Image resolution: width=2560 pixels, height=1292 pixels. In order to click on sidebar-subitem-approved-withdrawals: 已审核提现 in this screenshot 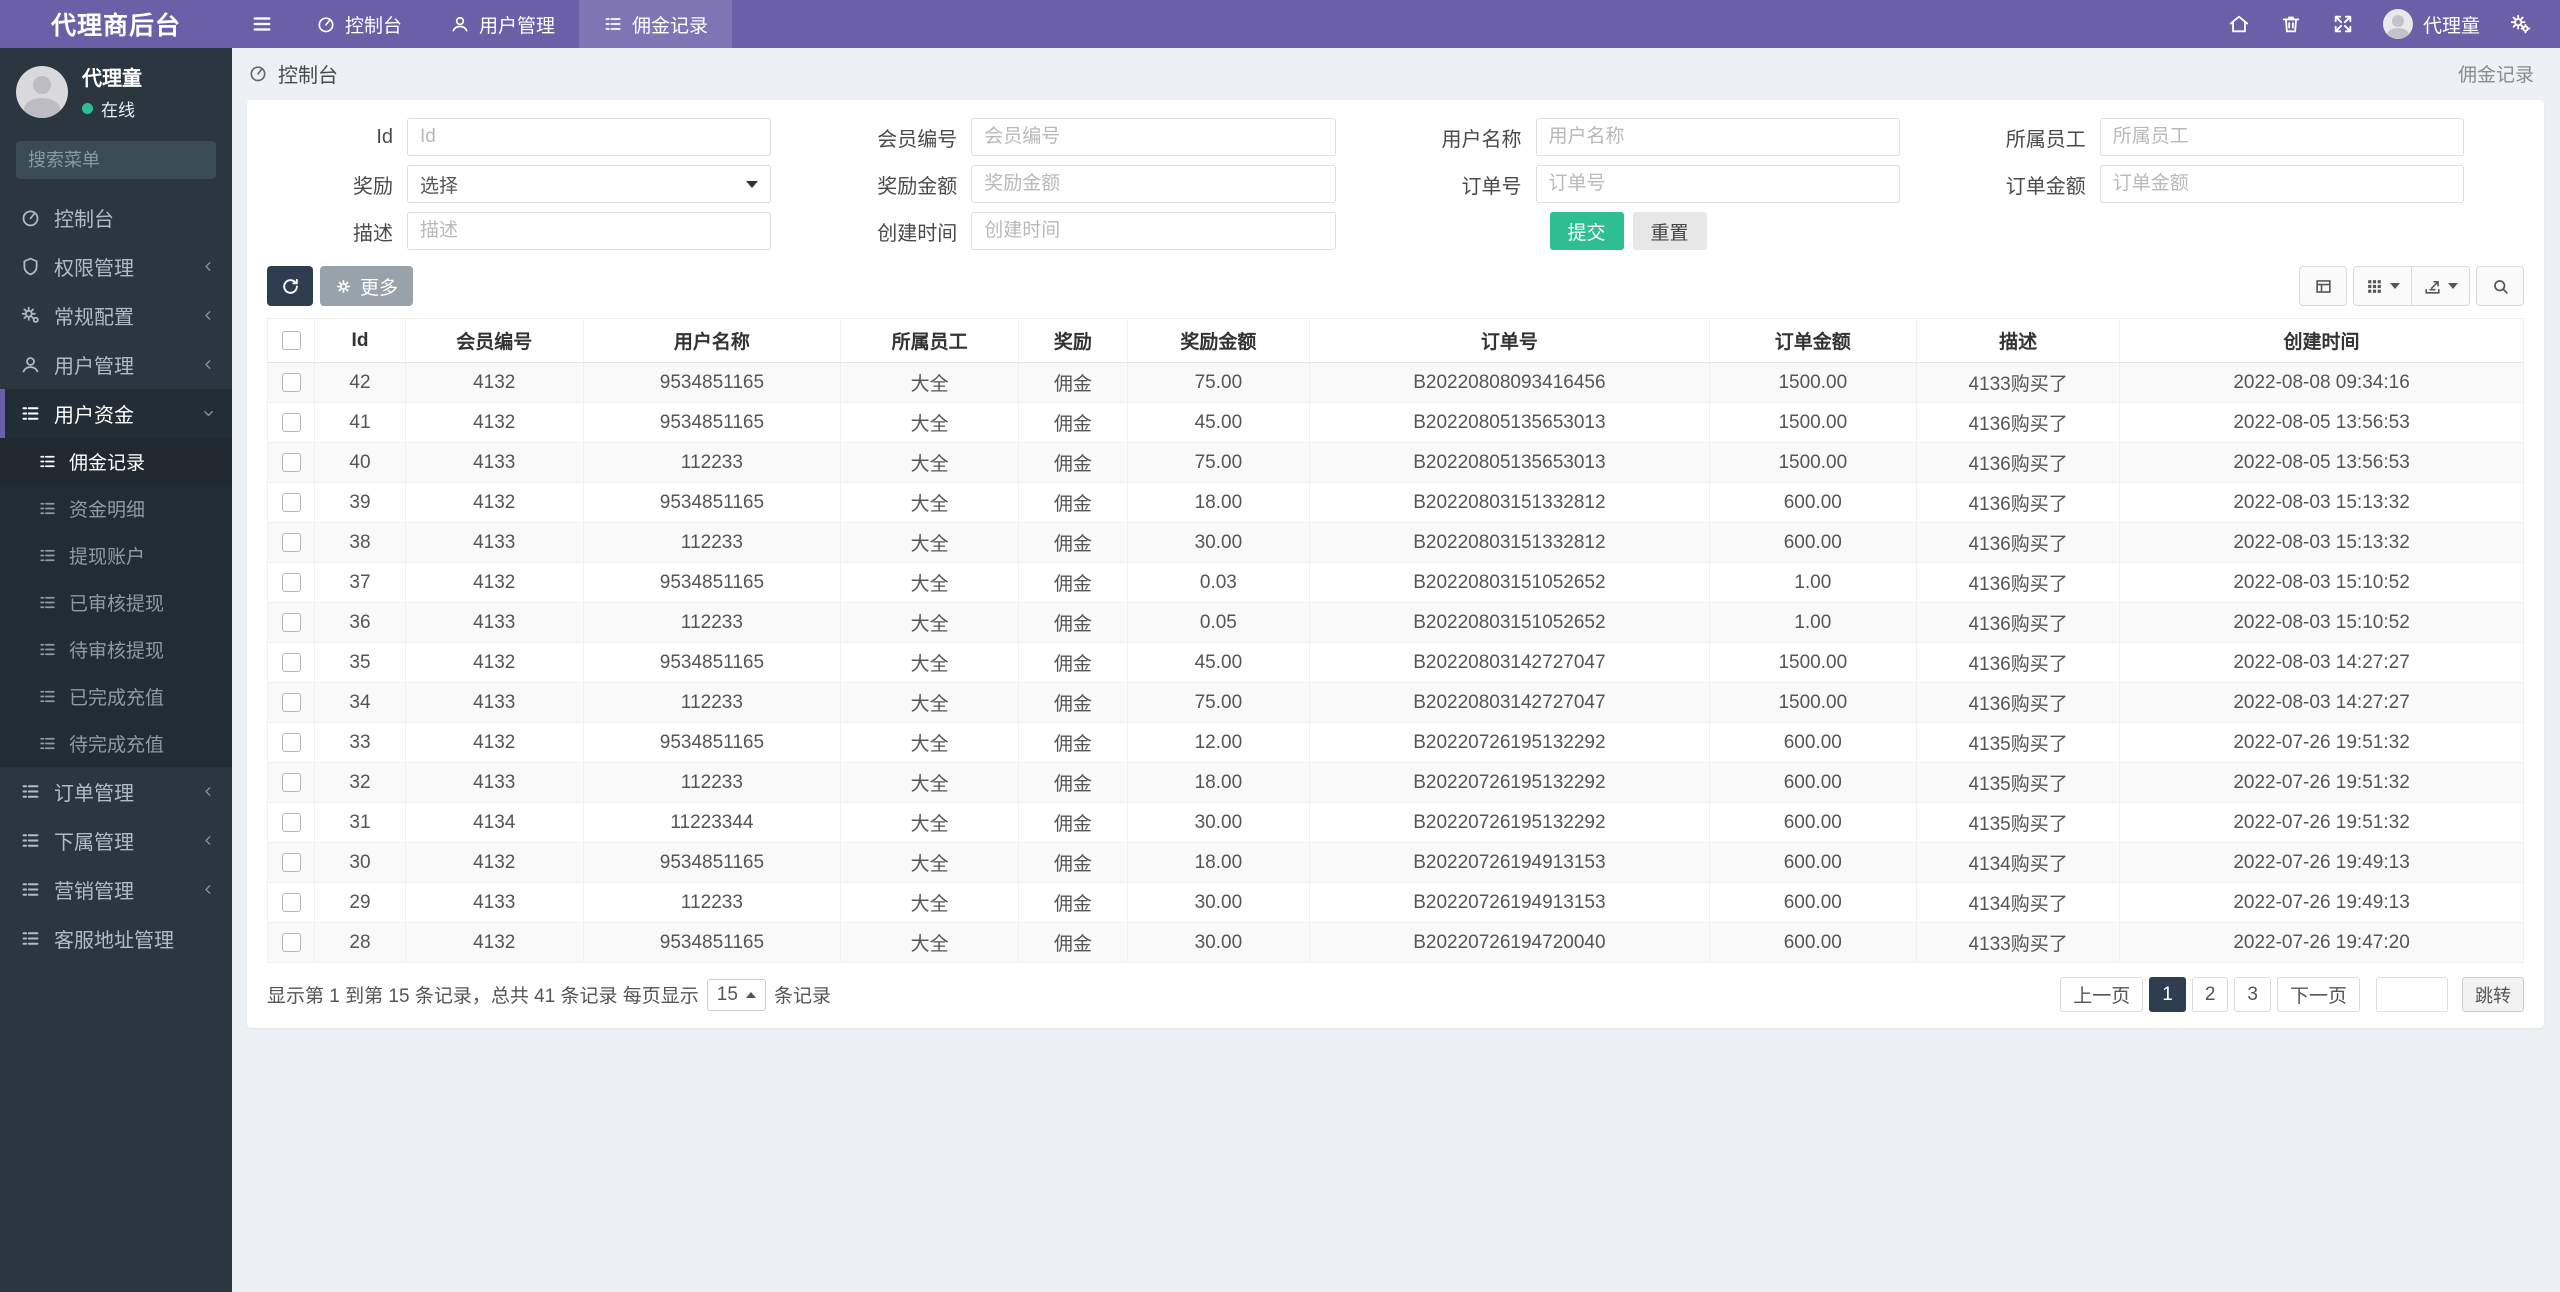, I will do `click(116, 602)`.